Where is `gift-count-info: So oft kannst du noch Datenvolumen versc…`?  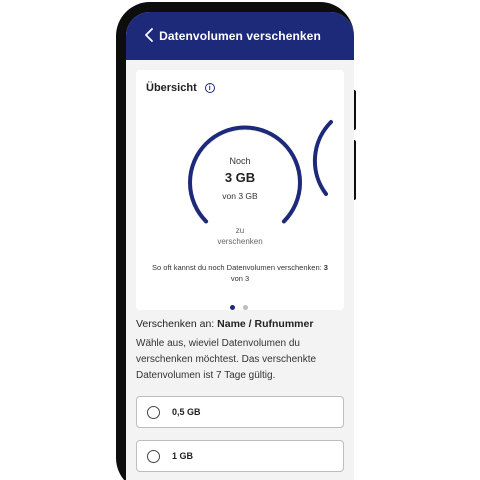 gift-count-info: So oft kannst du noch Datenvolumen versc… is located at coordinates (240, 273).